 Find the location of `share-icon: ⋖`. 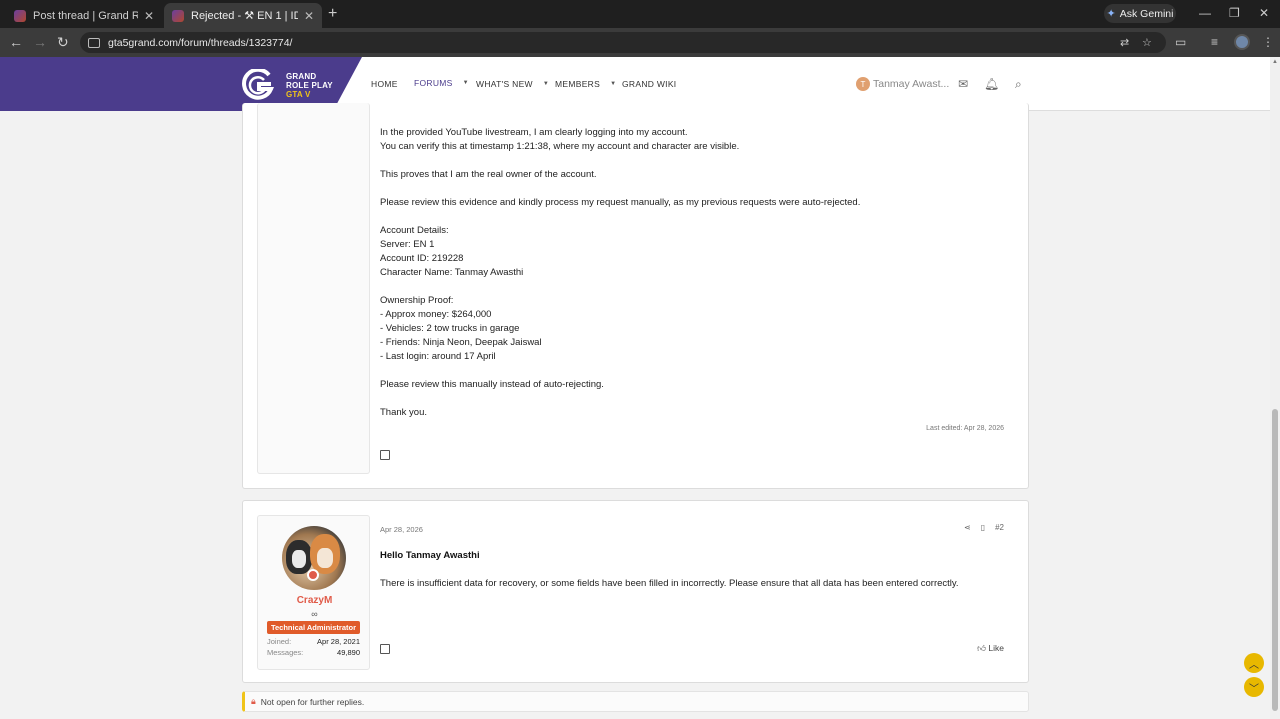

share-icon: ⋖ is located at coordinates (967, 527).